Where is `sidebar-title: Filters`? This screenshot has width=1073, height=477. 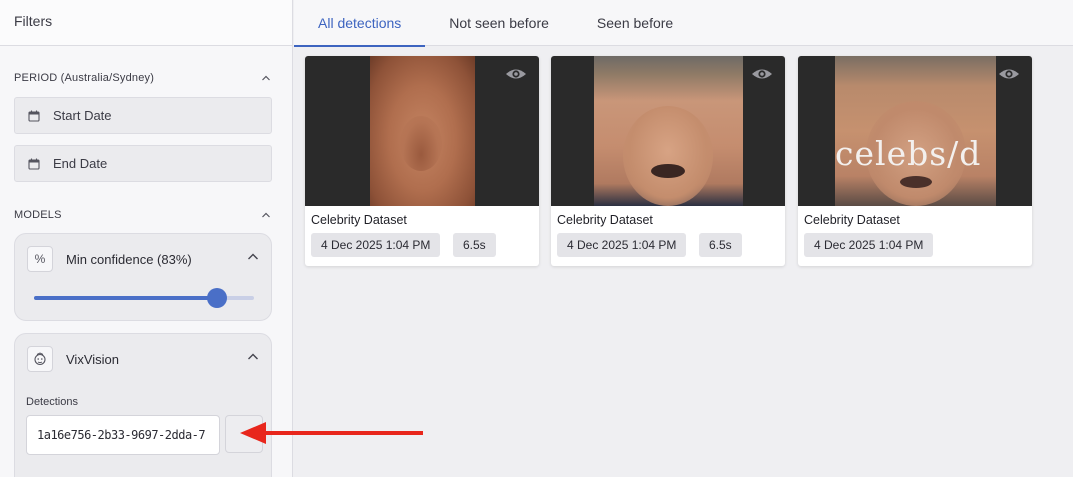 sidebar-title: Filters is located at coordinates (146, 23).